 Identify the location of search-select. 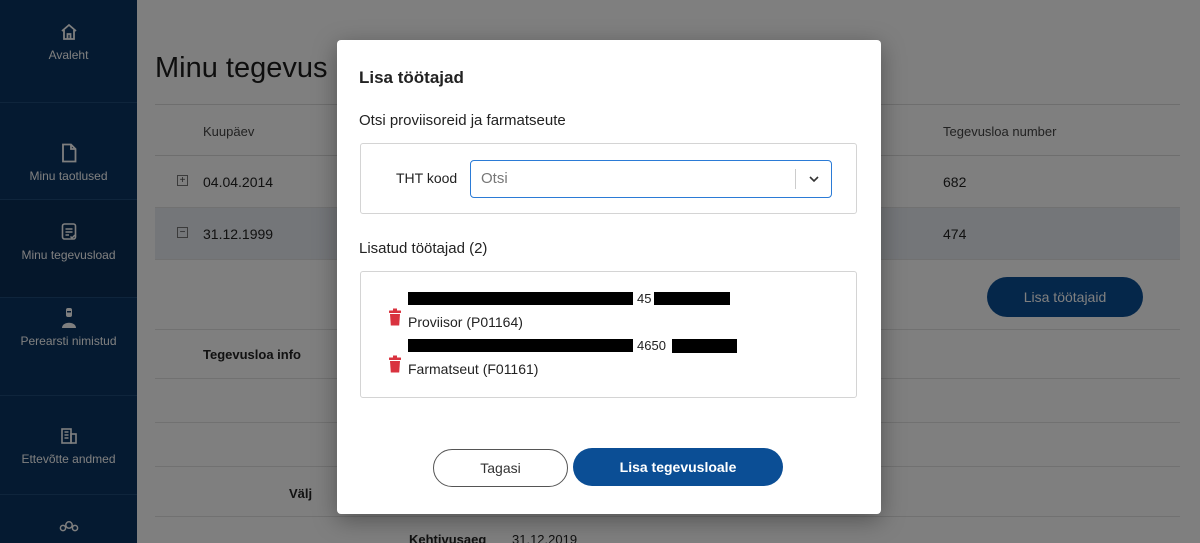
(651, 179).